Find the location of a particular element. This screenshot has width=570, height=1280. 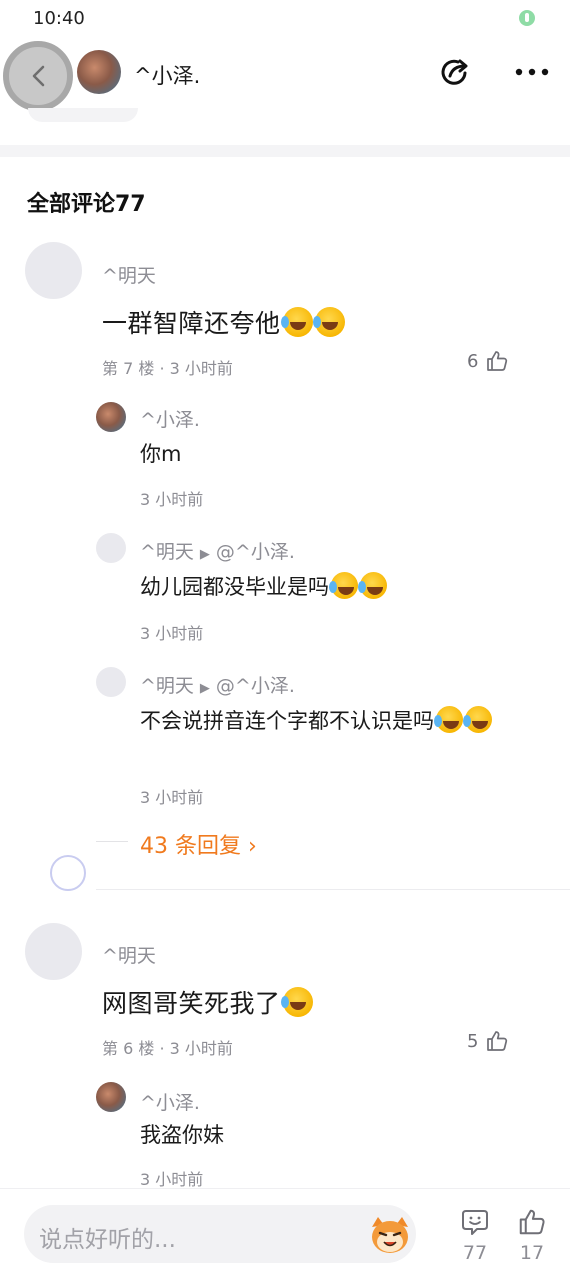

header-username: ^小泽. is located at coordinates (167, 75).